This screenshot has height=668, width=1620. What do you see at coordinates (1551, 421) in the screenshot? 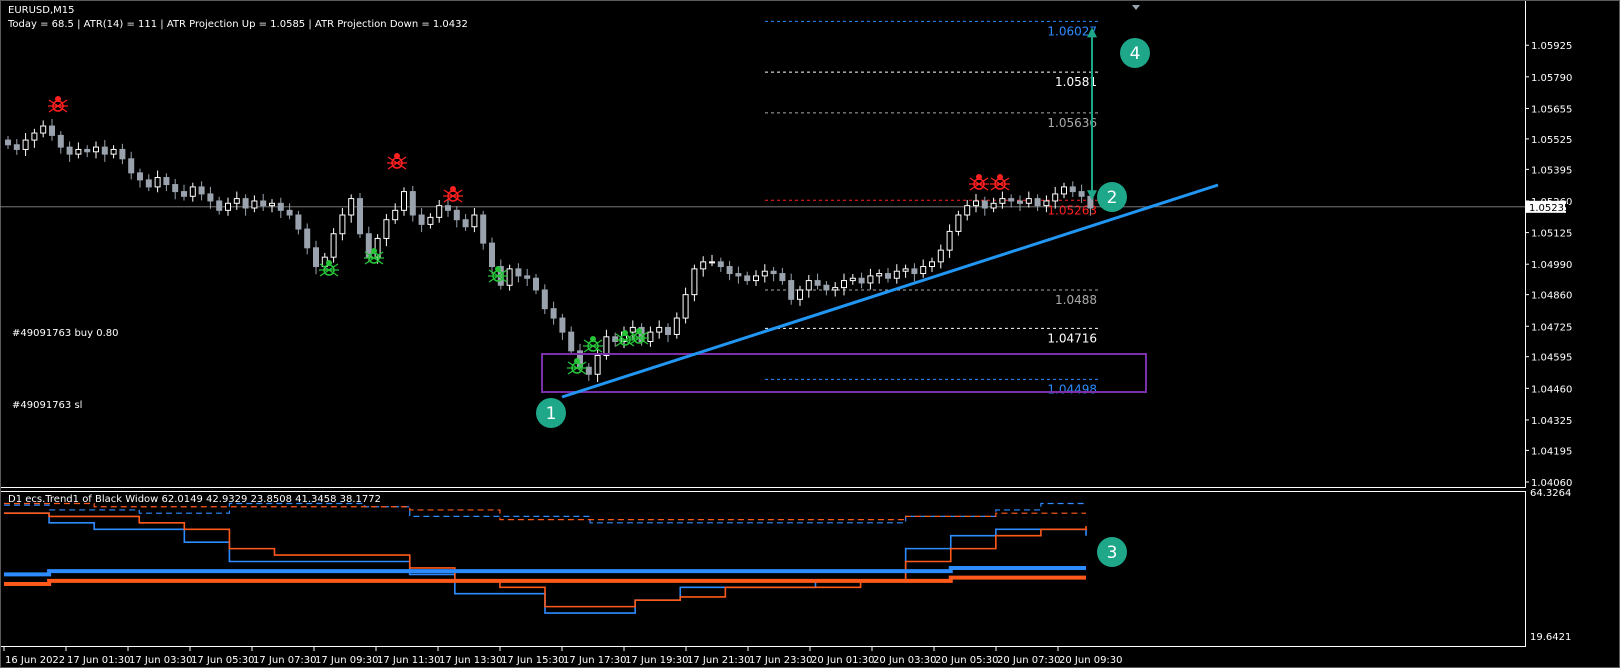
I see `price-tick-label: 1.04325` at bounding box center [1551, 421].